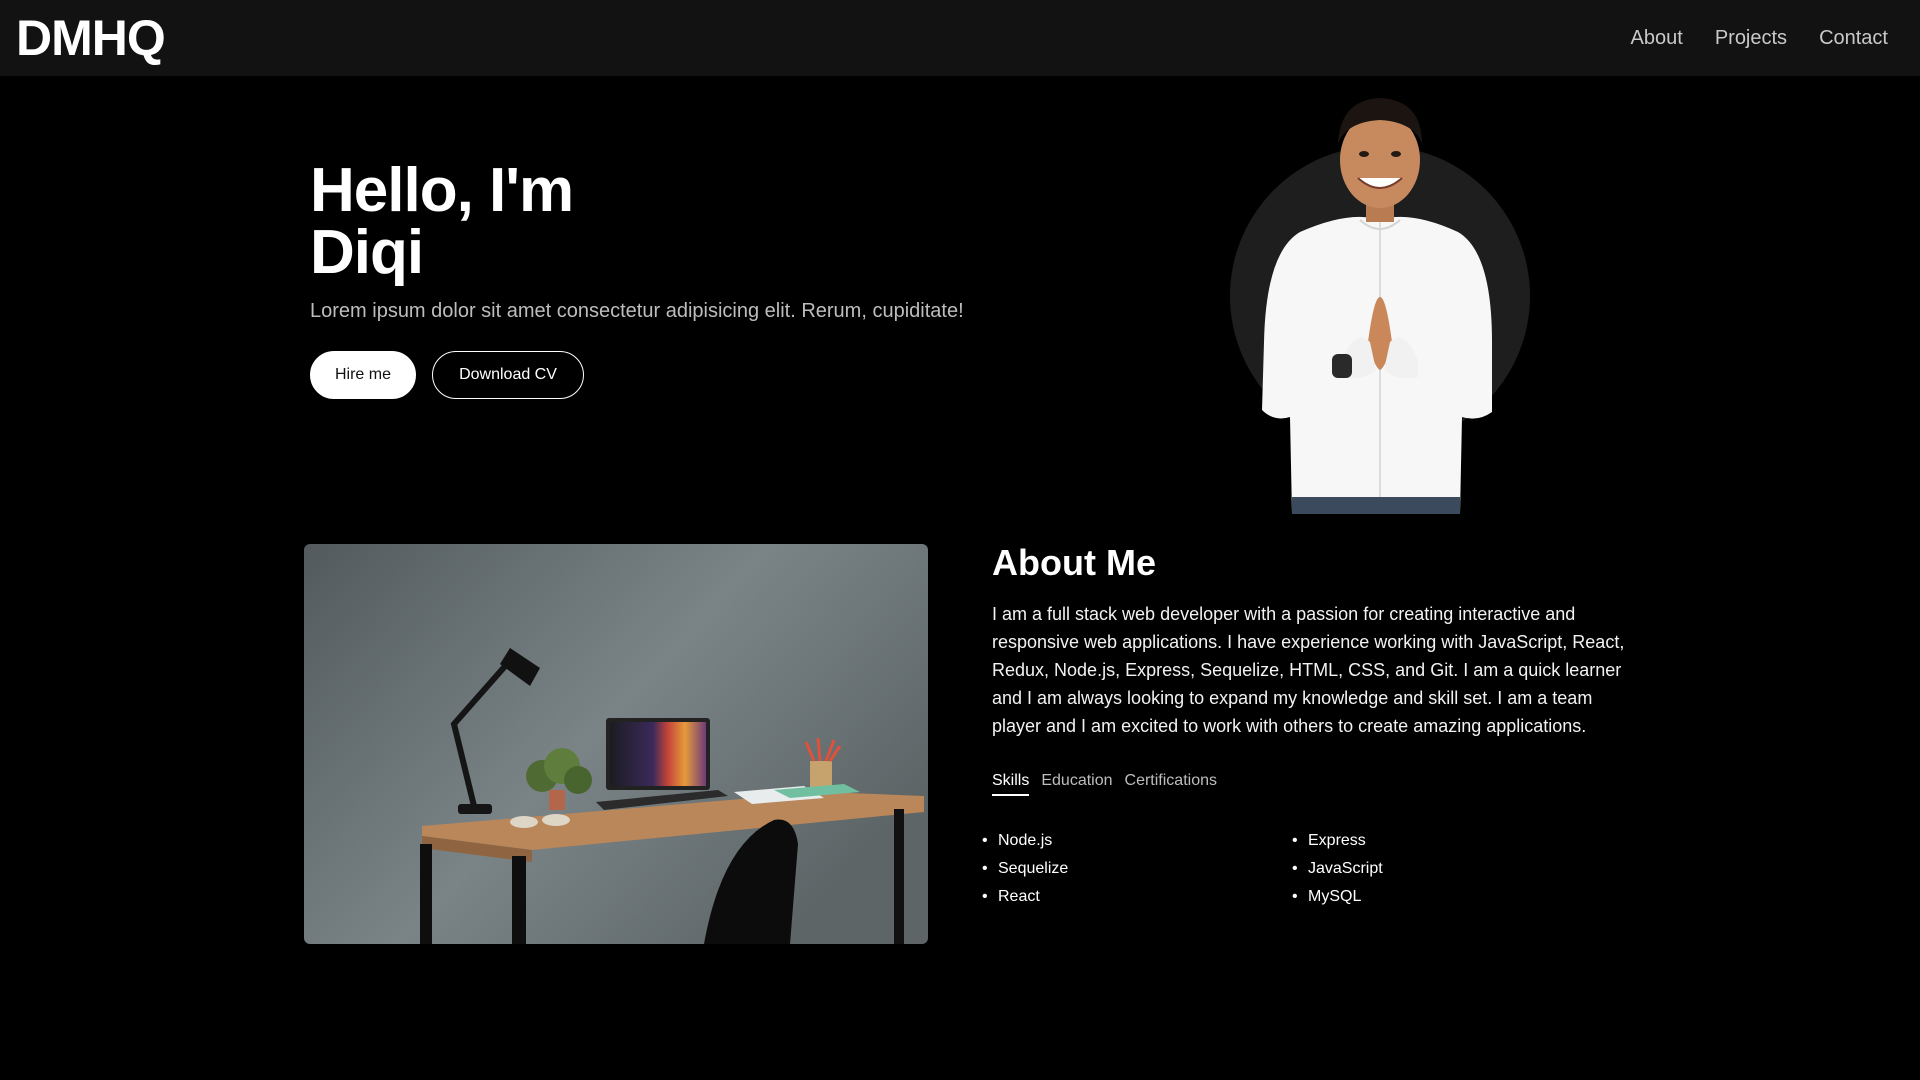 The image size is (1920, 1080). Describe the element at coordinates (1432, 869) in the screenshot. I see `list-item: JavaScript` at that location.